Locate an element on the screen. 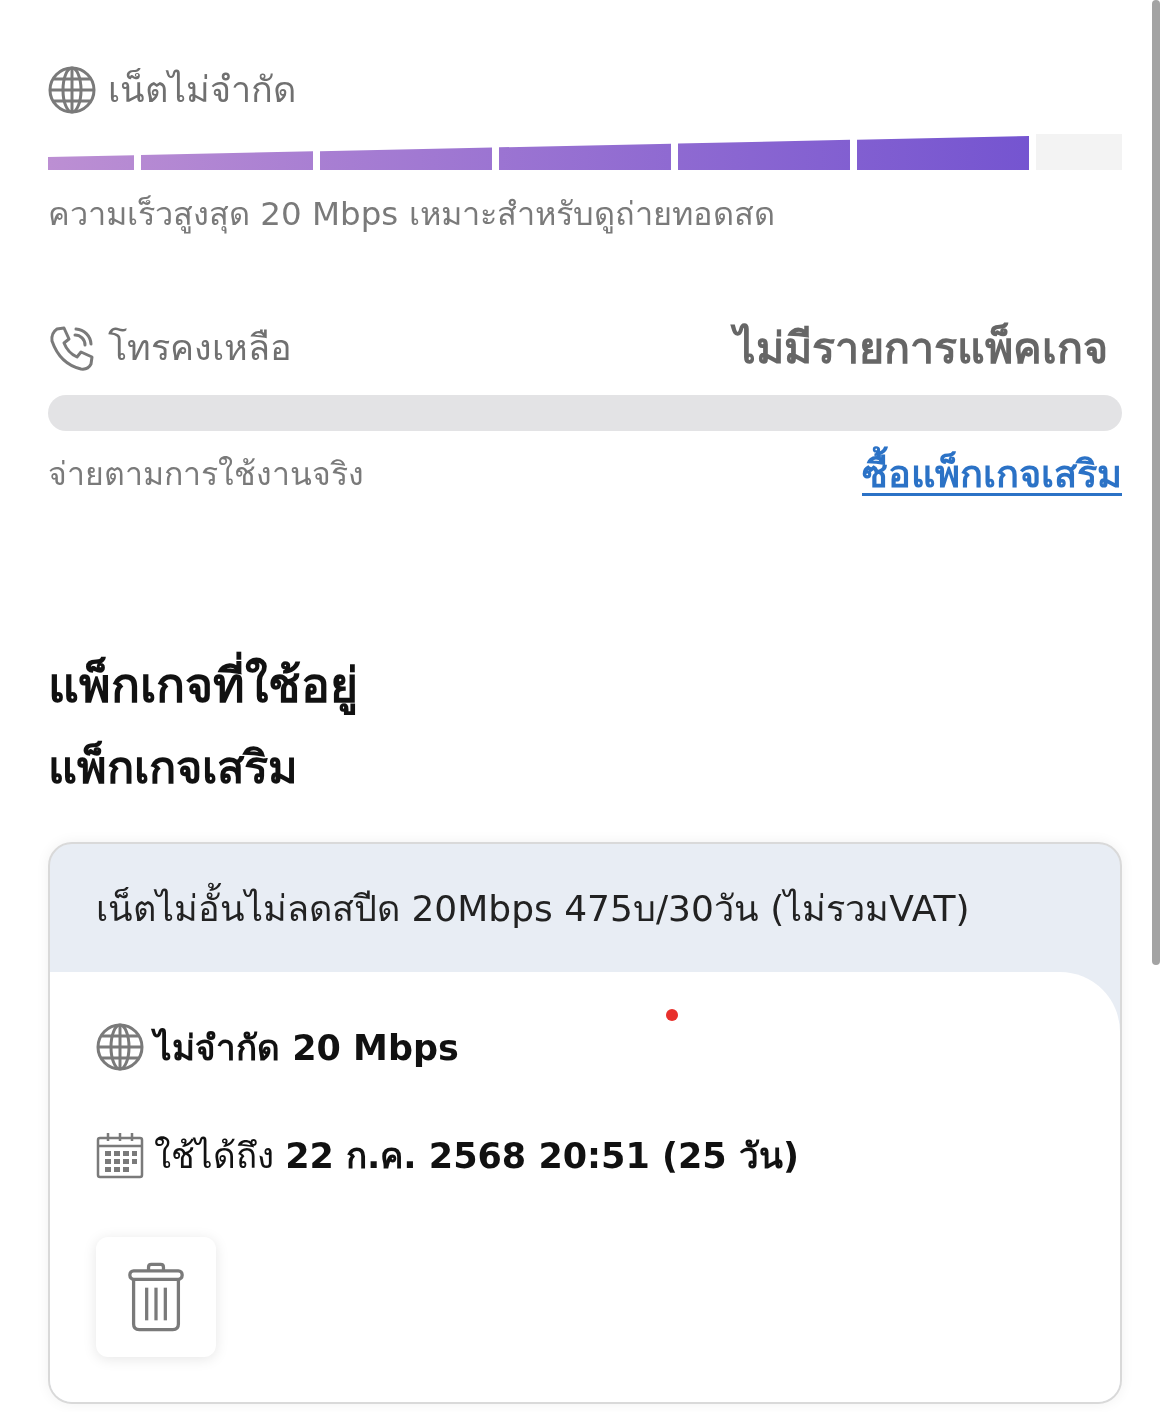 This screenshot has width=1170, height=1412. speed-caption: ความเร็วสูงสุด 20 Mbps เหมาะสำหรับดูถ่ายทอดสด is located at coordinates (412, 215).